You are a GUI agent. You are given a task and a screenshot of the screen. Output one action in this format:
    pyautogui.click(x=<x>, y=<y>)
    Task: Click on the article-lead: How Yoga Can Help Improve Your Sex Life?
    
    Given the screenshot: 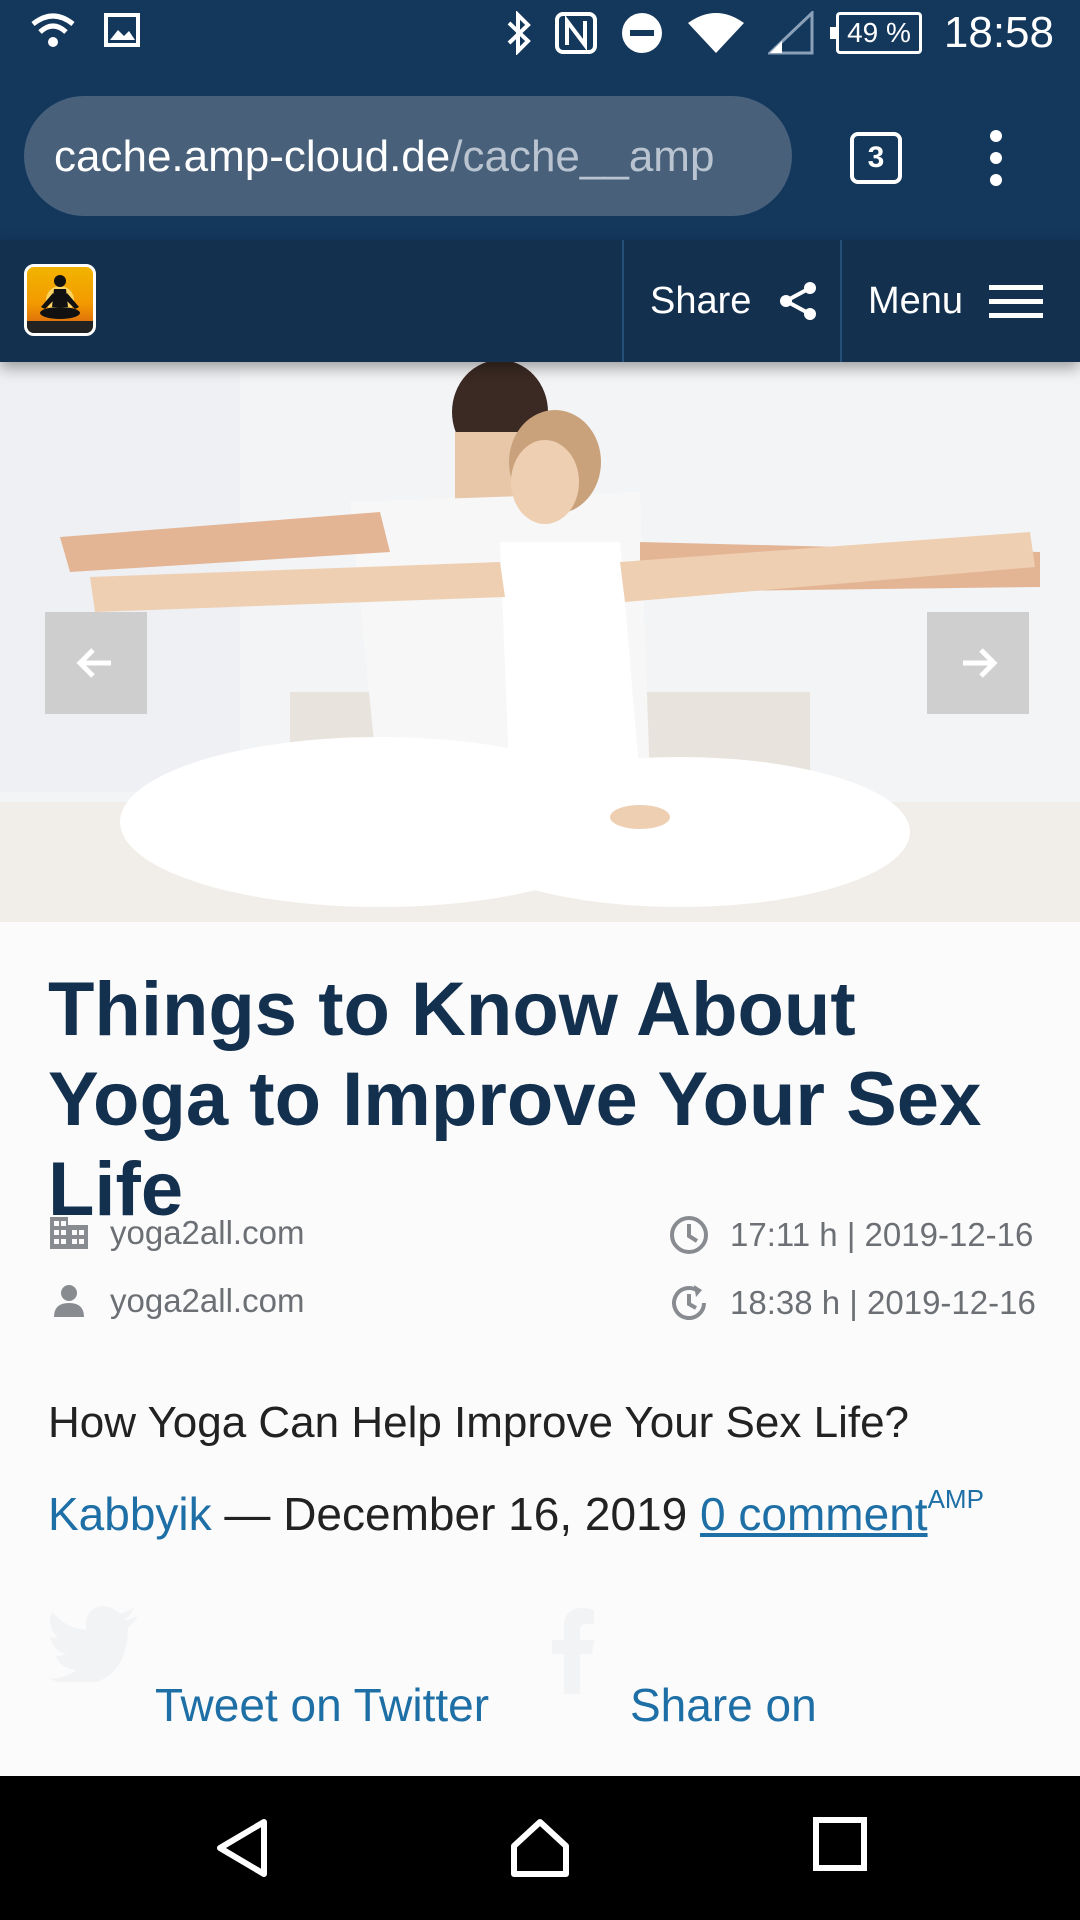 What is the action you would take?
    pyautogui.click(x=479, y=1422)
    